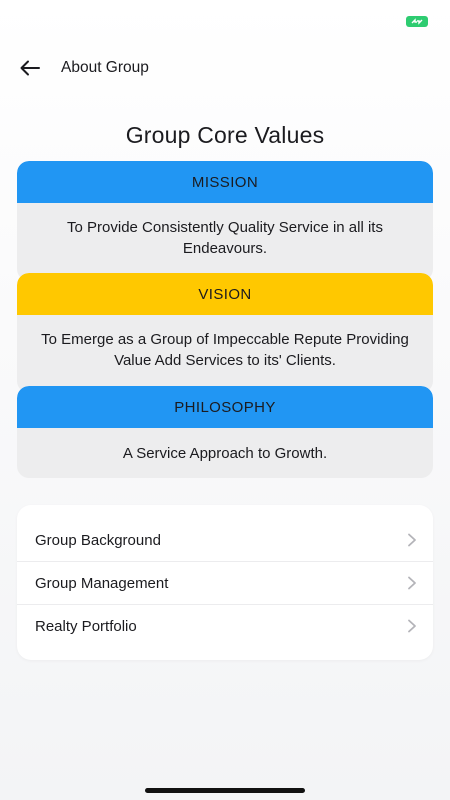  What do you see at coordinates (98, 540) in the screenshot?
I see `menu-item-label: Group Background` at bounding box center [98, 540].